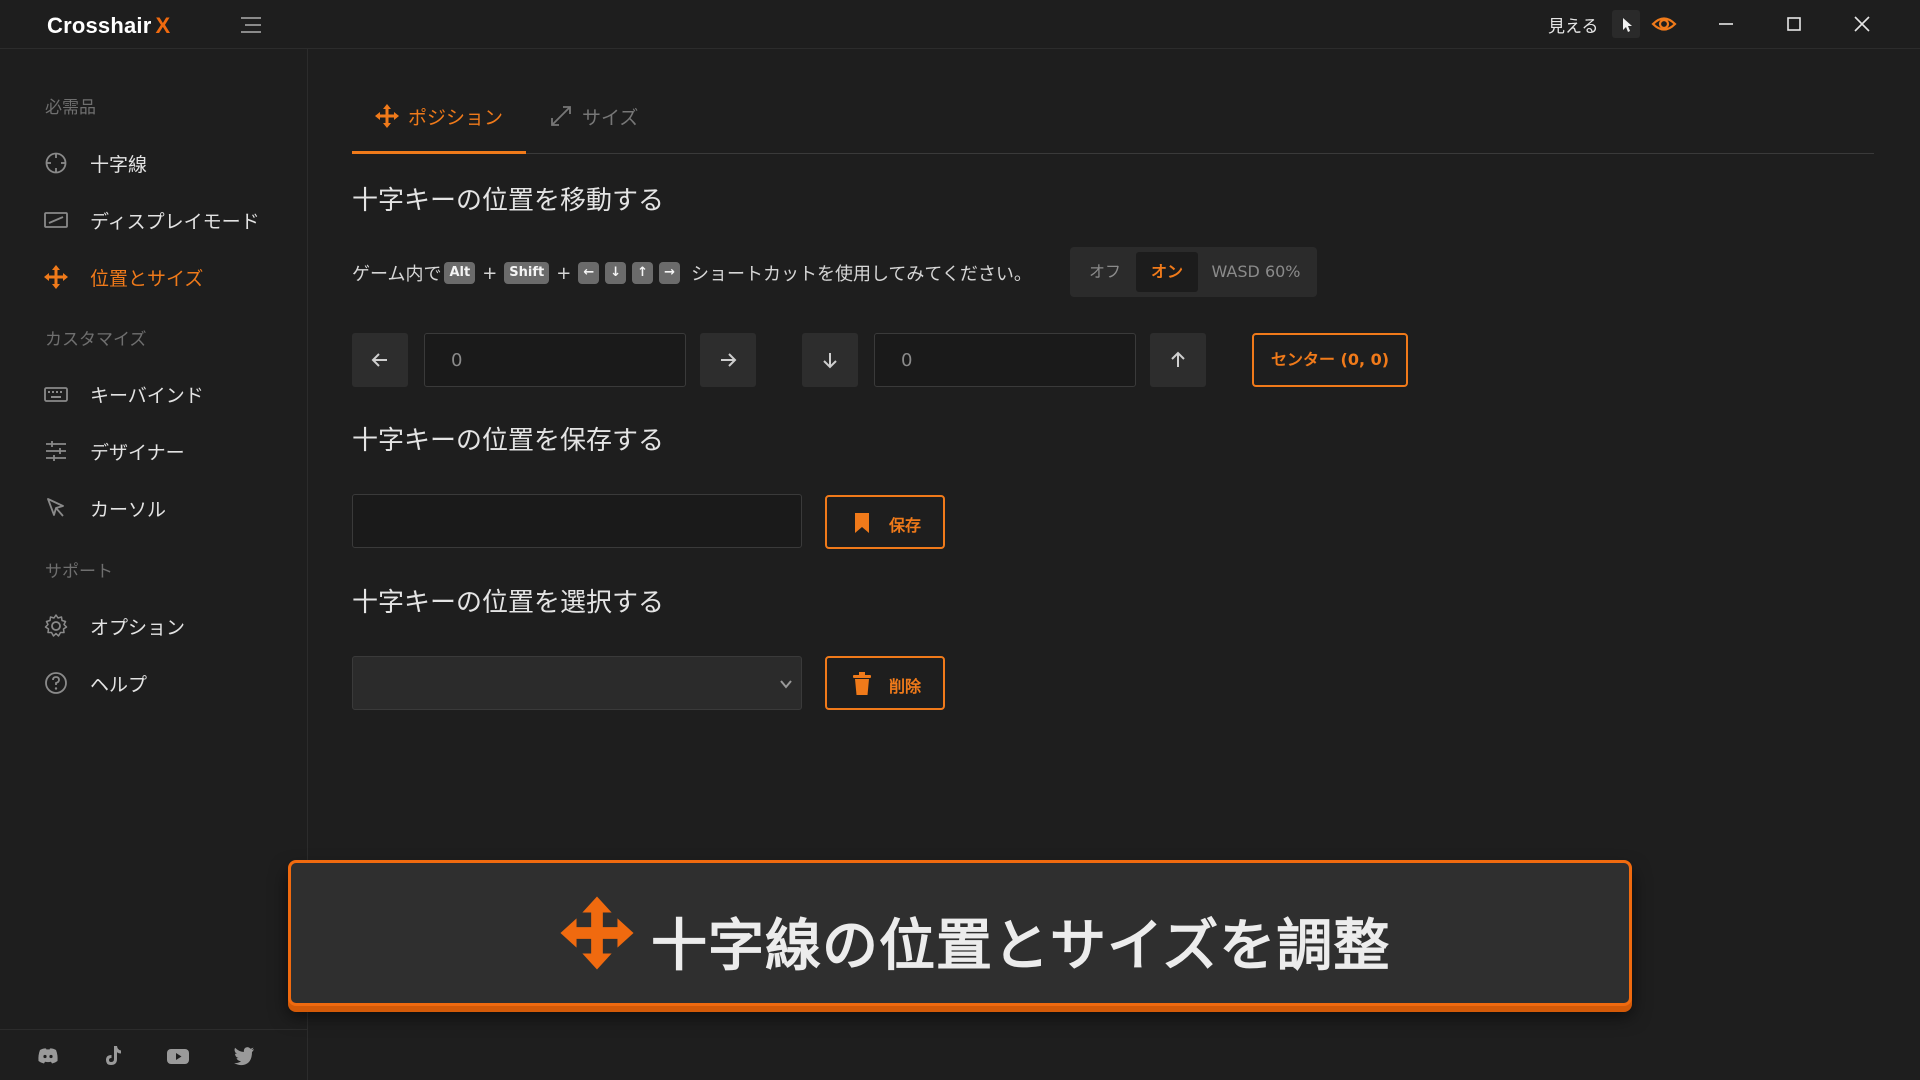 The image size is (1920, 1080). I want to click on toggle-wasd: WASD 60%, so click(1256, 272).